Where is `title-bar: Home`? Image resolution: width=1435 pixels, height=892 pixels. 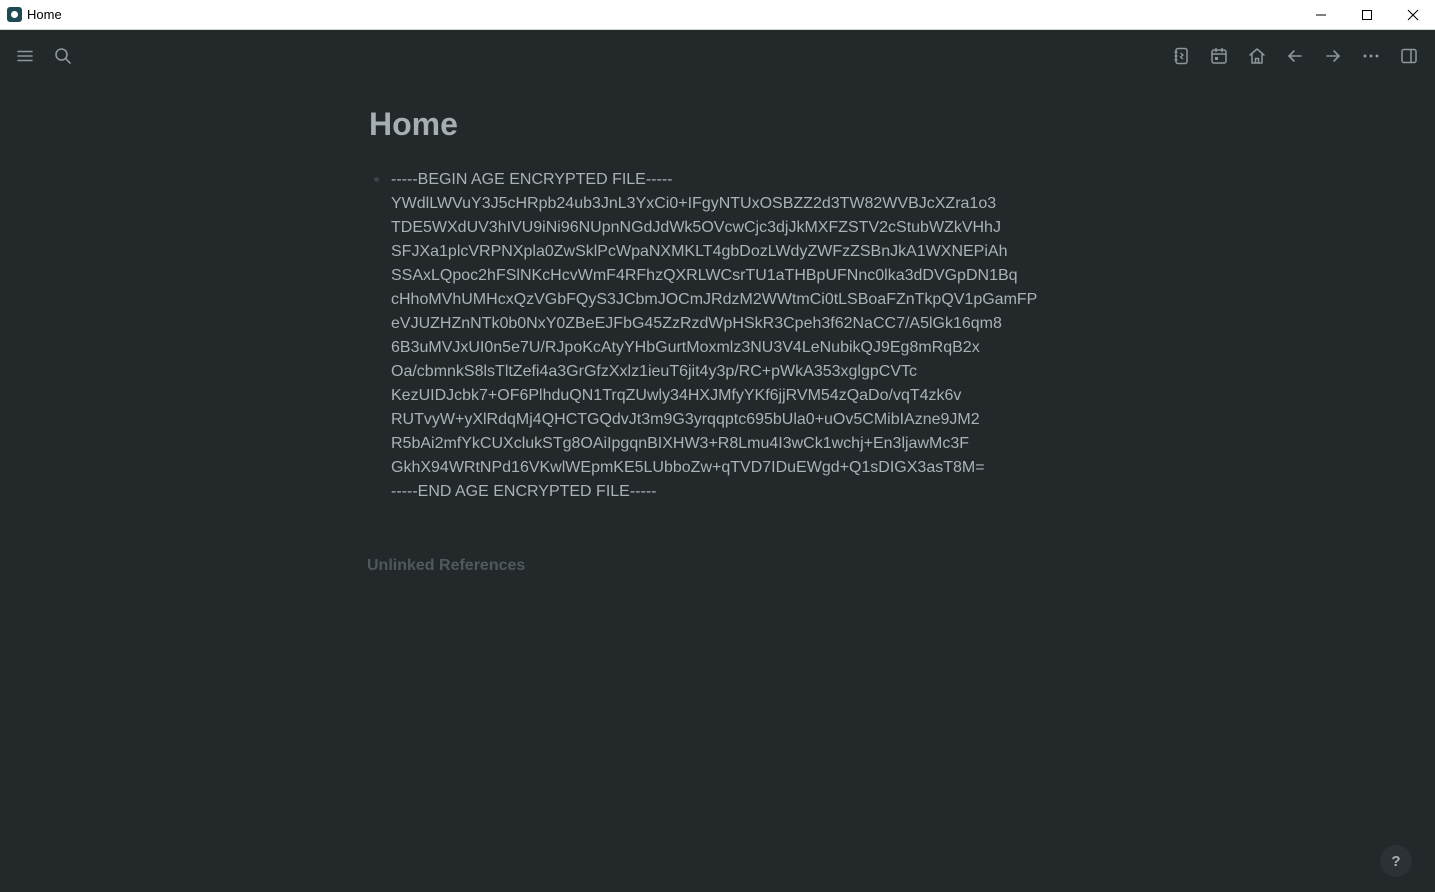 title-bar: Home is located at coordinates (717, 15).